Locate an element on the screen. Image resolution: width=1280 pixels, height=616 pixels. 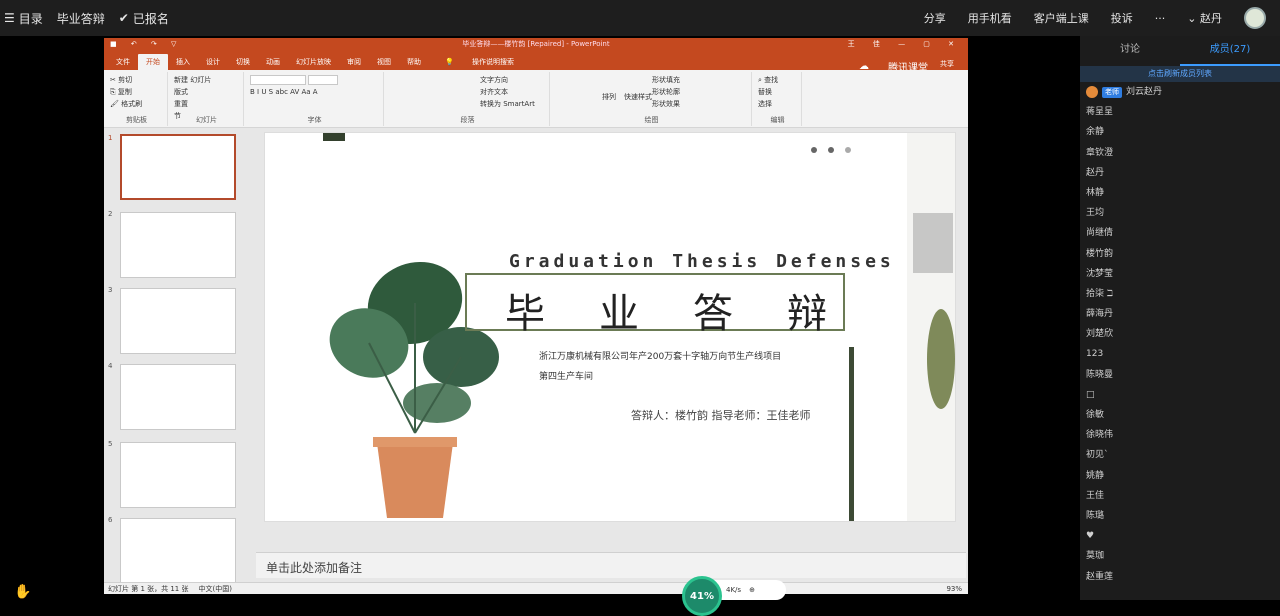
scissors-icon: ✂ is located at coordinates (114, 80).